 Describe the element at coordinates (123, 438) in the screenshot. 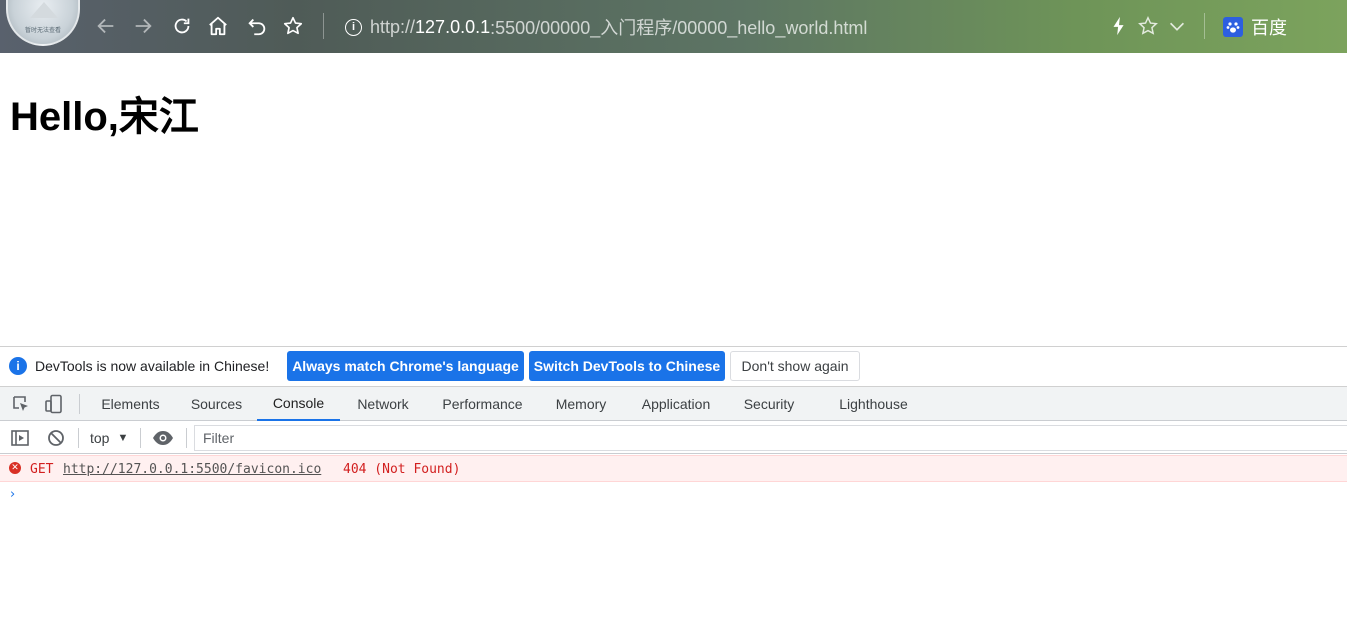

I see `dropdown-arrow-icon: ▼` at that location.